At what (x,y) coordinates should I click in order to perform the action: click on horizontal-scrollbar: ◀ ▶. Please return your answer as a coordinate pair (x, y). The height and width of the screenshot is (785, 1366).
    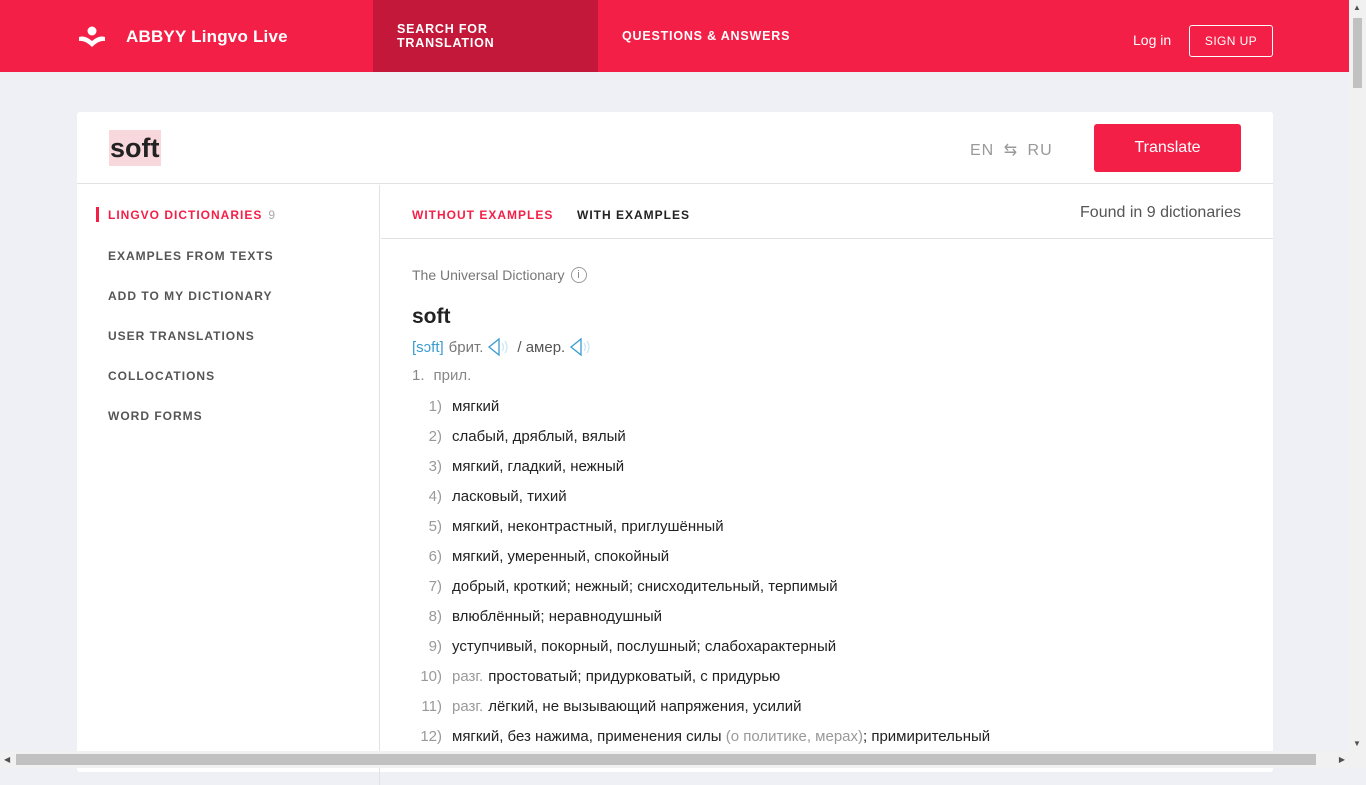
    Looking at the image, I should click on (674, 759).